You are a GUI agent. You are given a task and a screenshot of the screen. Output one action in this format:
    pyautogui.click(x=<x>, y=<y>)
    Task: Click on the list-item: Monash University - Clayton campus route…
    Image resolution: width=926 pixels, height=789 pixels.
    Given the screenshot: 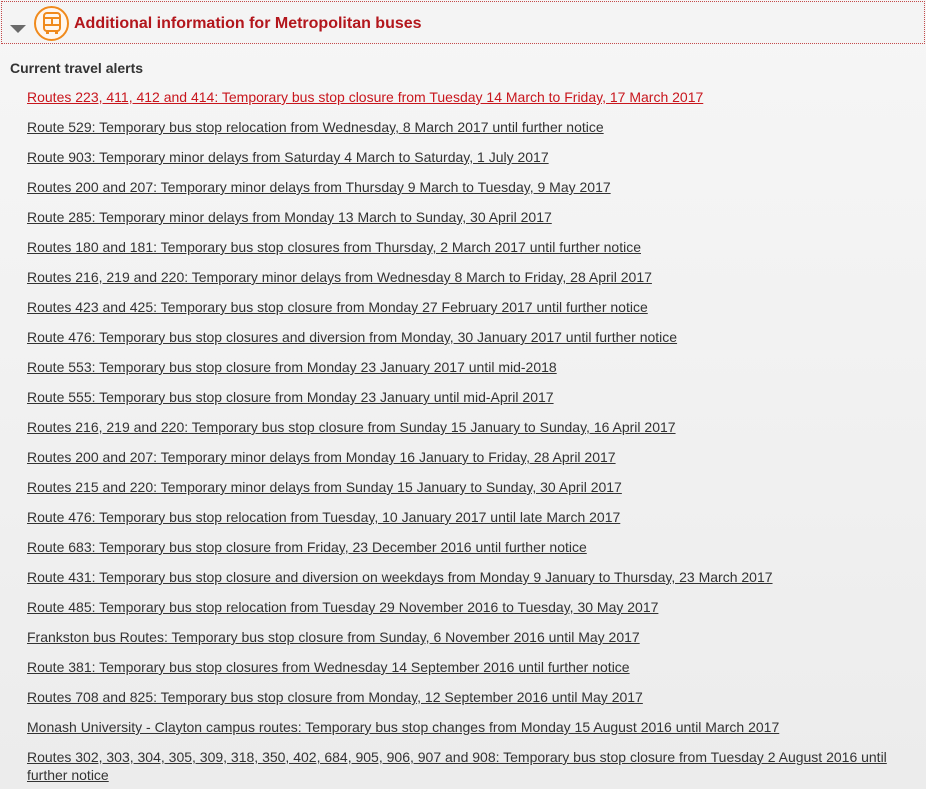 What is the action you would take?
    pyautogui.click(x=472, y=734)
    